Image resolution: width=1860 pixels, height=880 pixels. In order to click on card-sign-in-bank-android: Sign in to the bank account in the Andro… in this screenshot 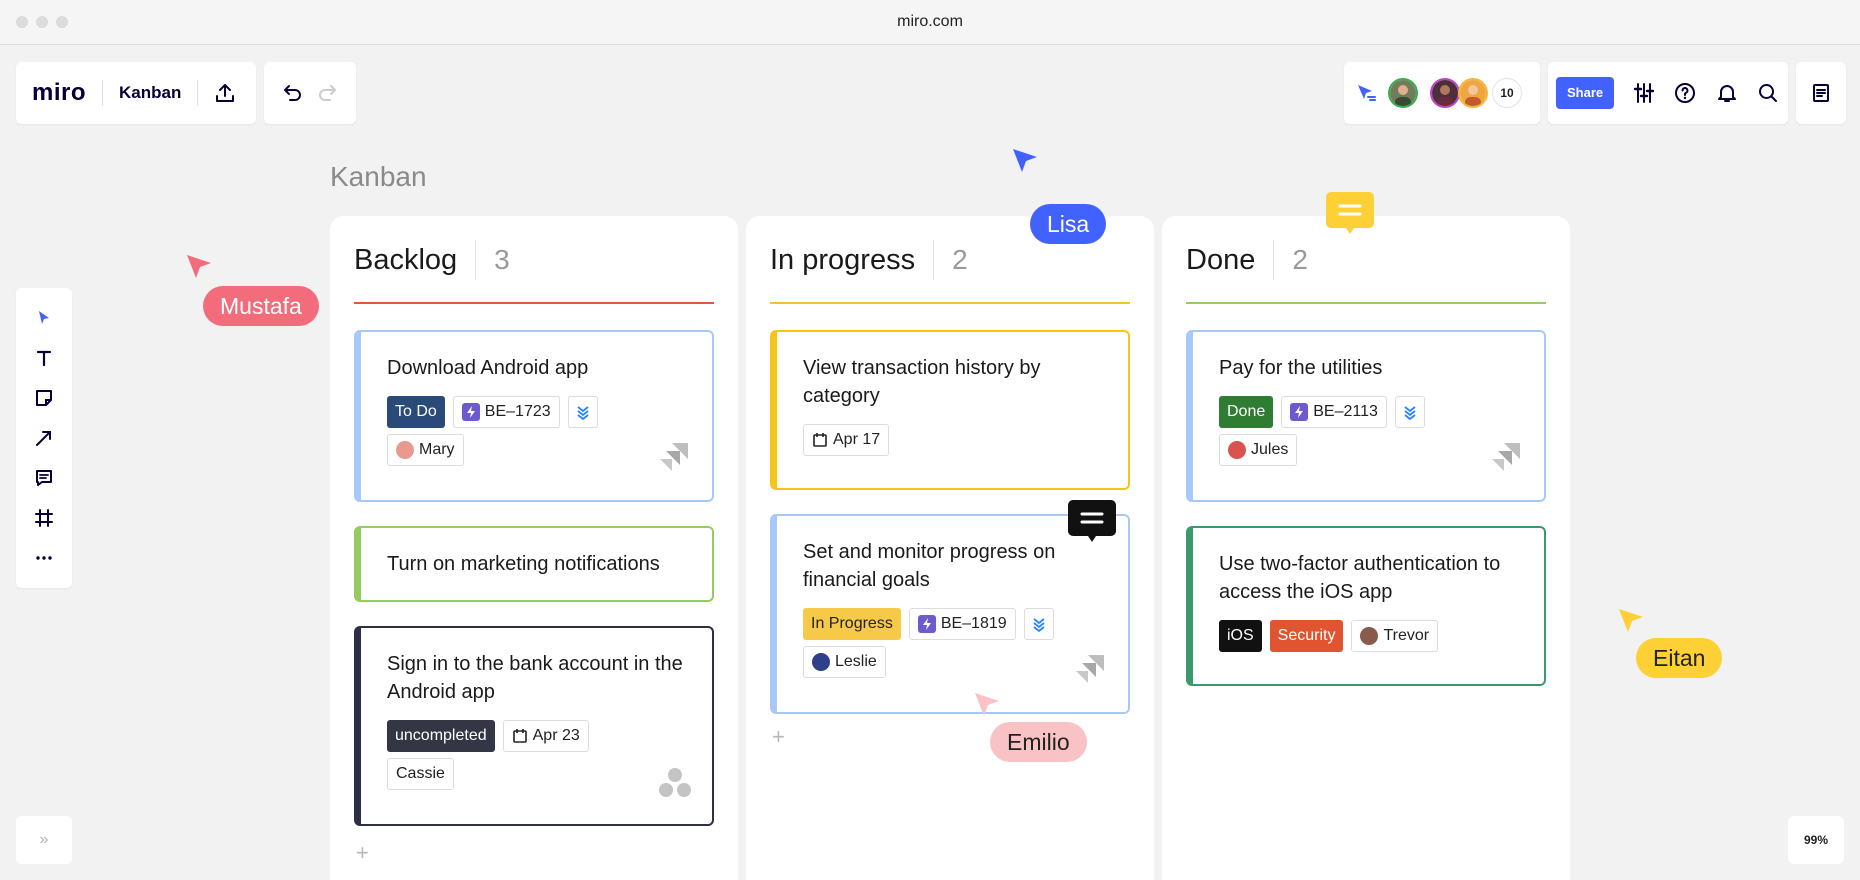, I will do `click(534, 726)`.